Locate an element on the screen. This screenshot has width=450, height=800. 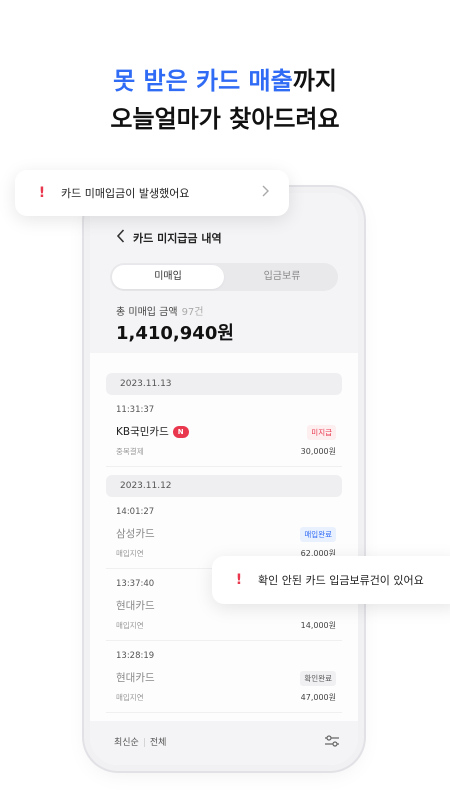
total-label-text: 총 미매입 금액 is located at coordinates (147, 312).